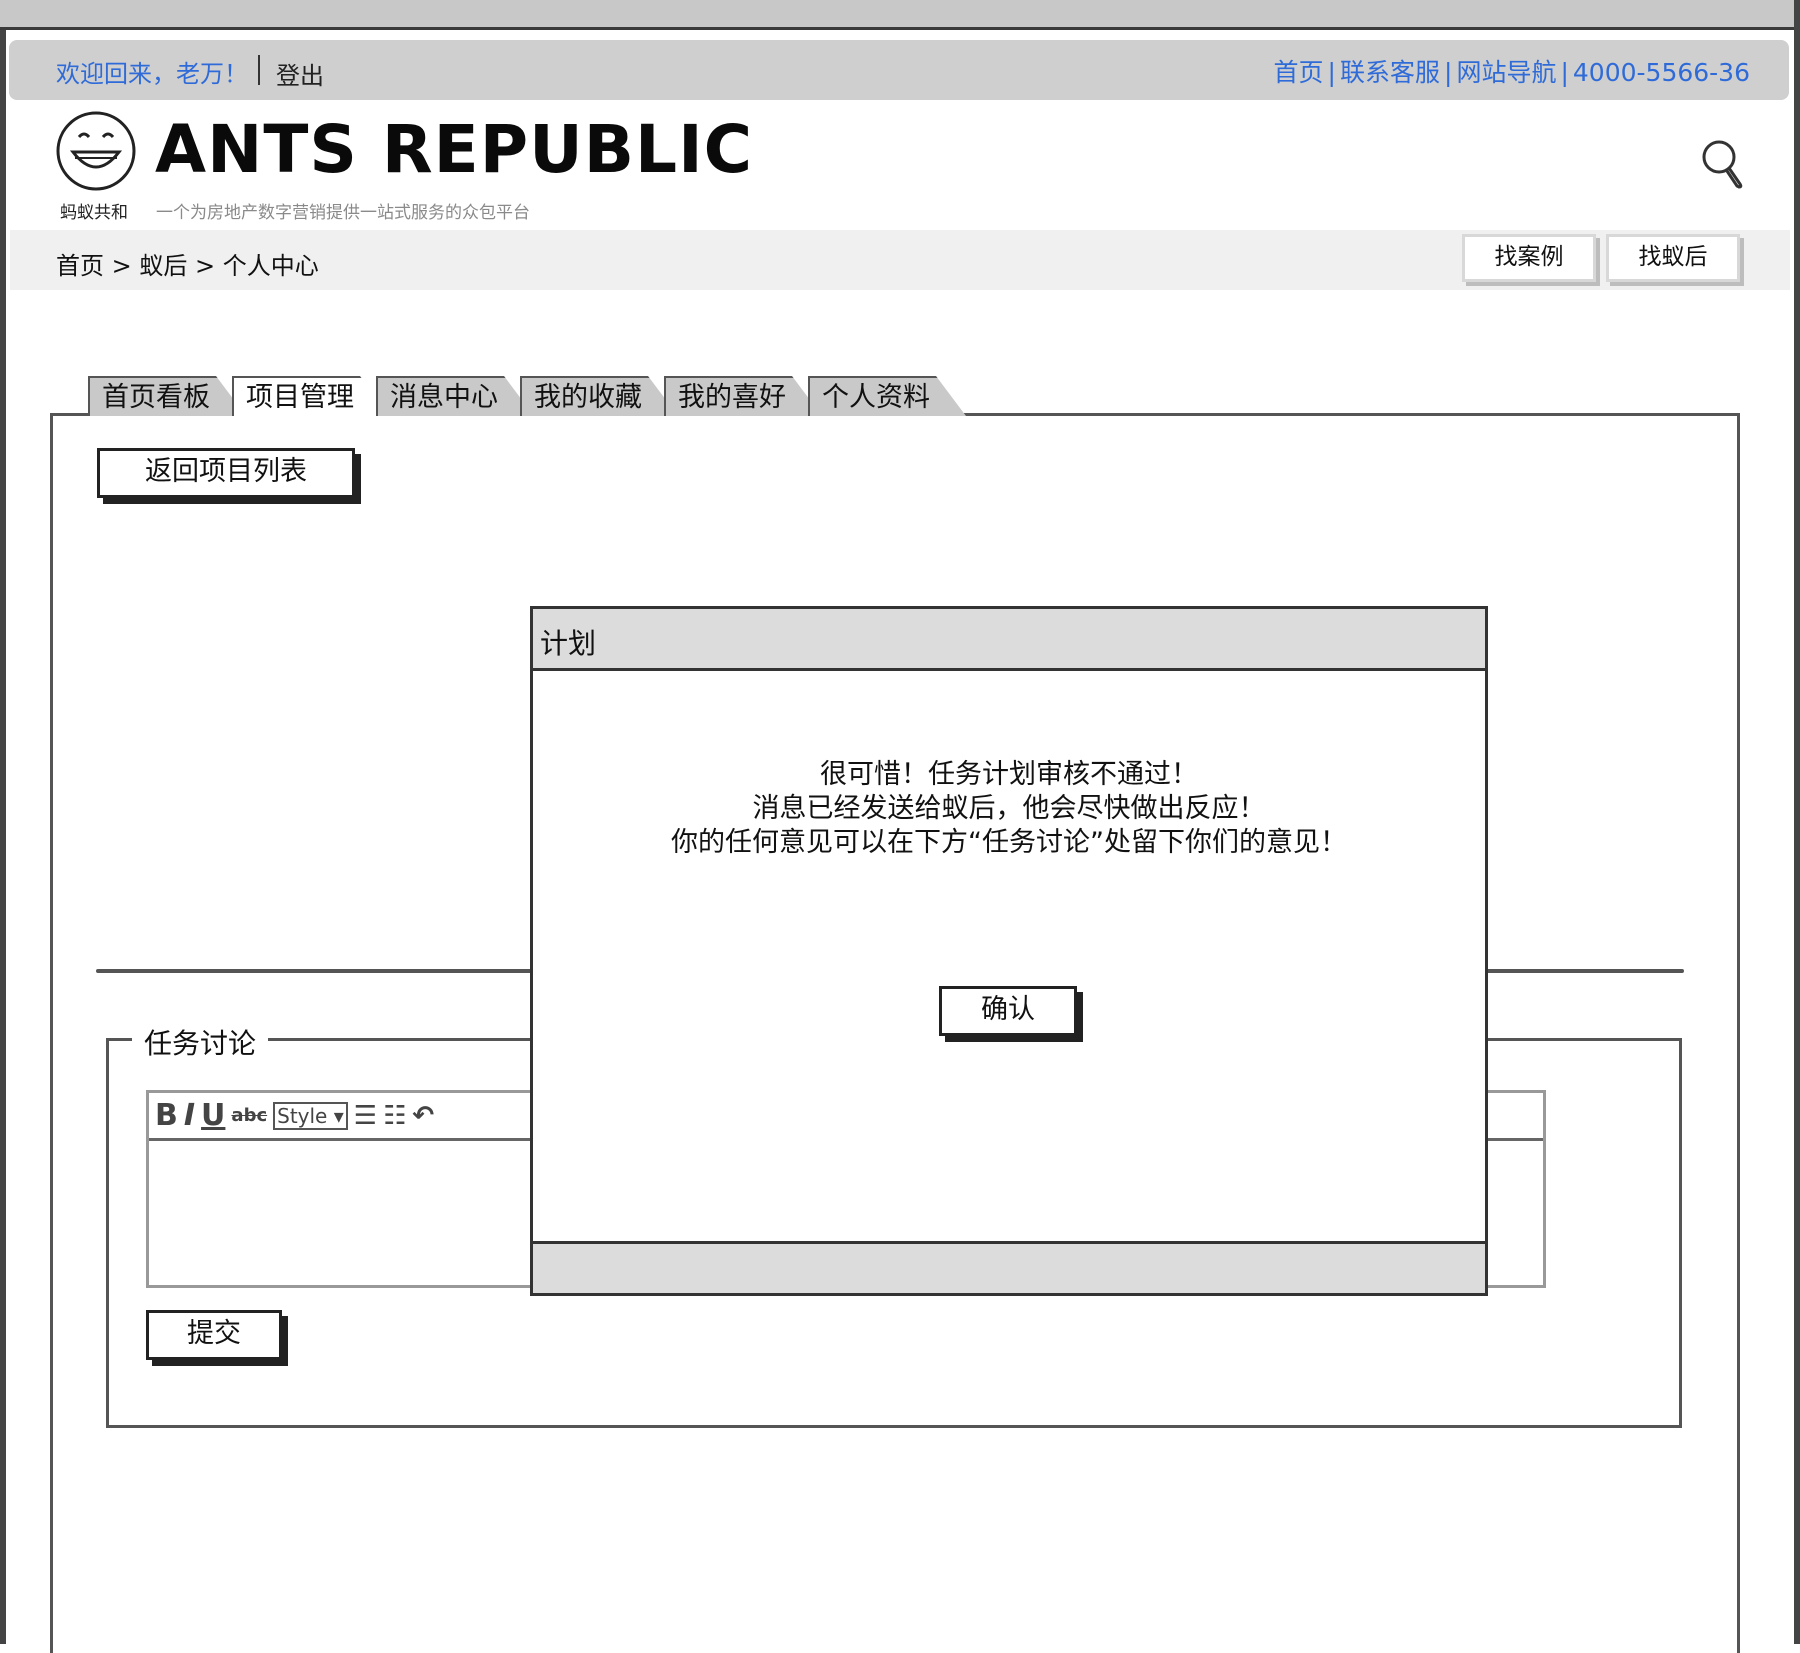  I want to click on divider, so click(259, 70).